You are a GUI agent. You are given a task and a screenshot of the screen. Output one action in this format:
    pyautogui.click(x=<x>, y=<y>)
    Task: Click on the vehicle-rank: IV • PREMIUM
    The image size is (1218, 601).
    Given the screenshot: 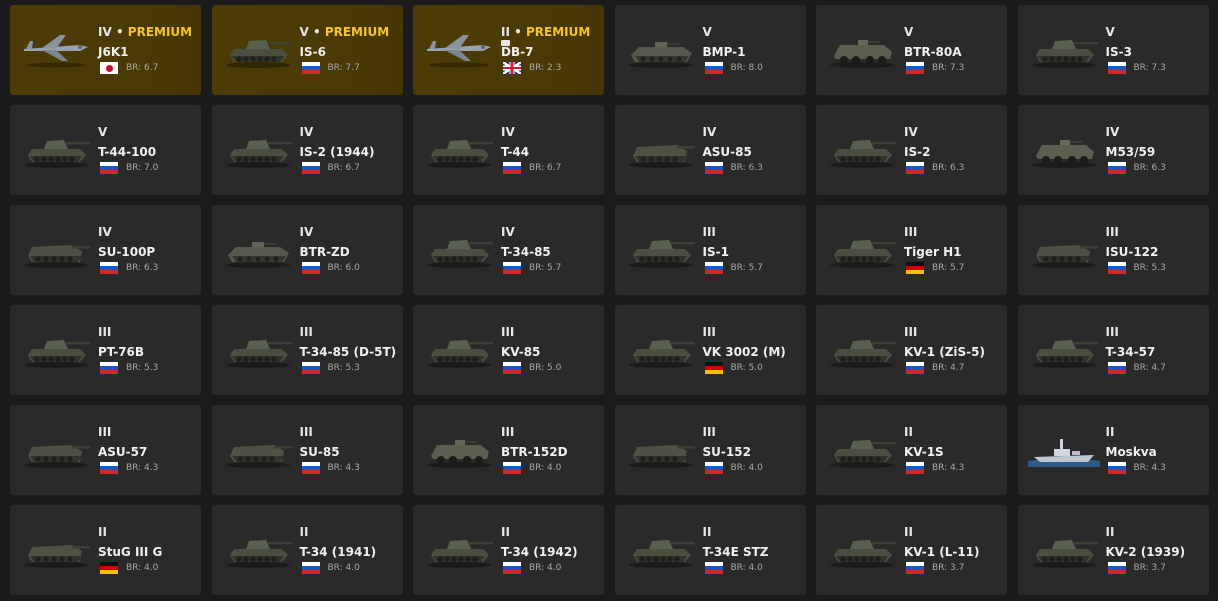 What is the action you would take?
    pyautogui.click(x=145, y=32)
    